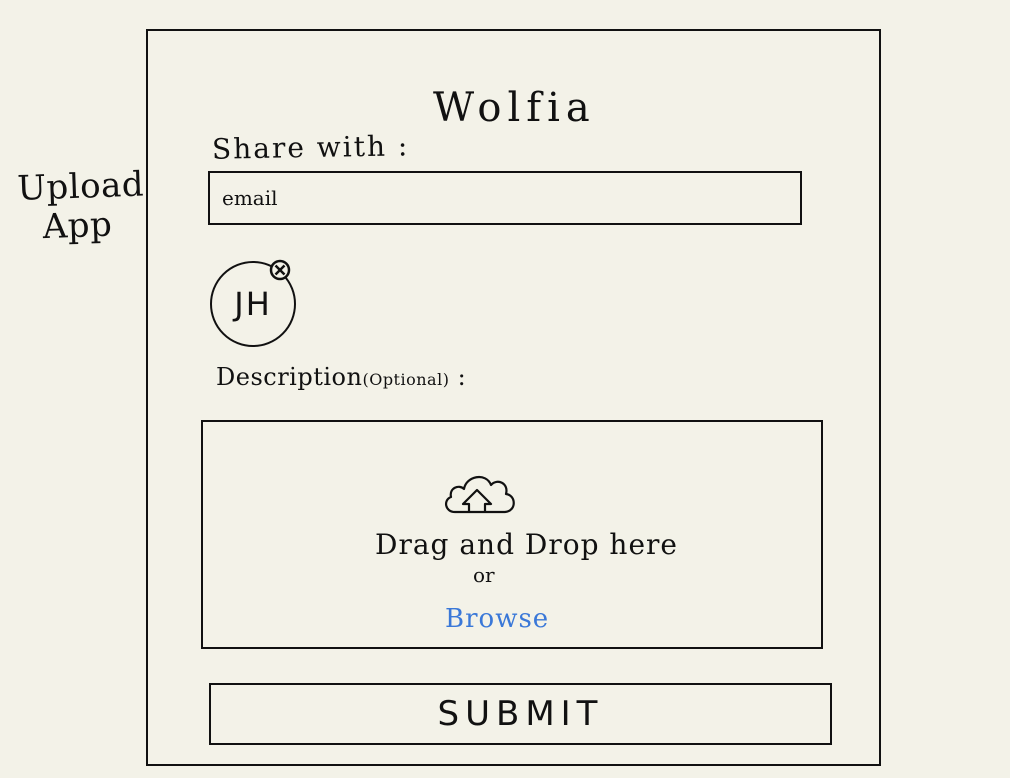 This screenshot has height=778, width=1010. What do you see at coordinates (505, 198) in the screenshot?
I see `email-input` at bounding box center [505, 198].